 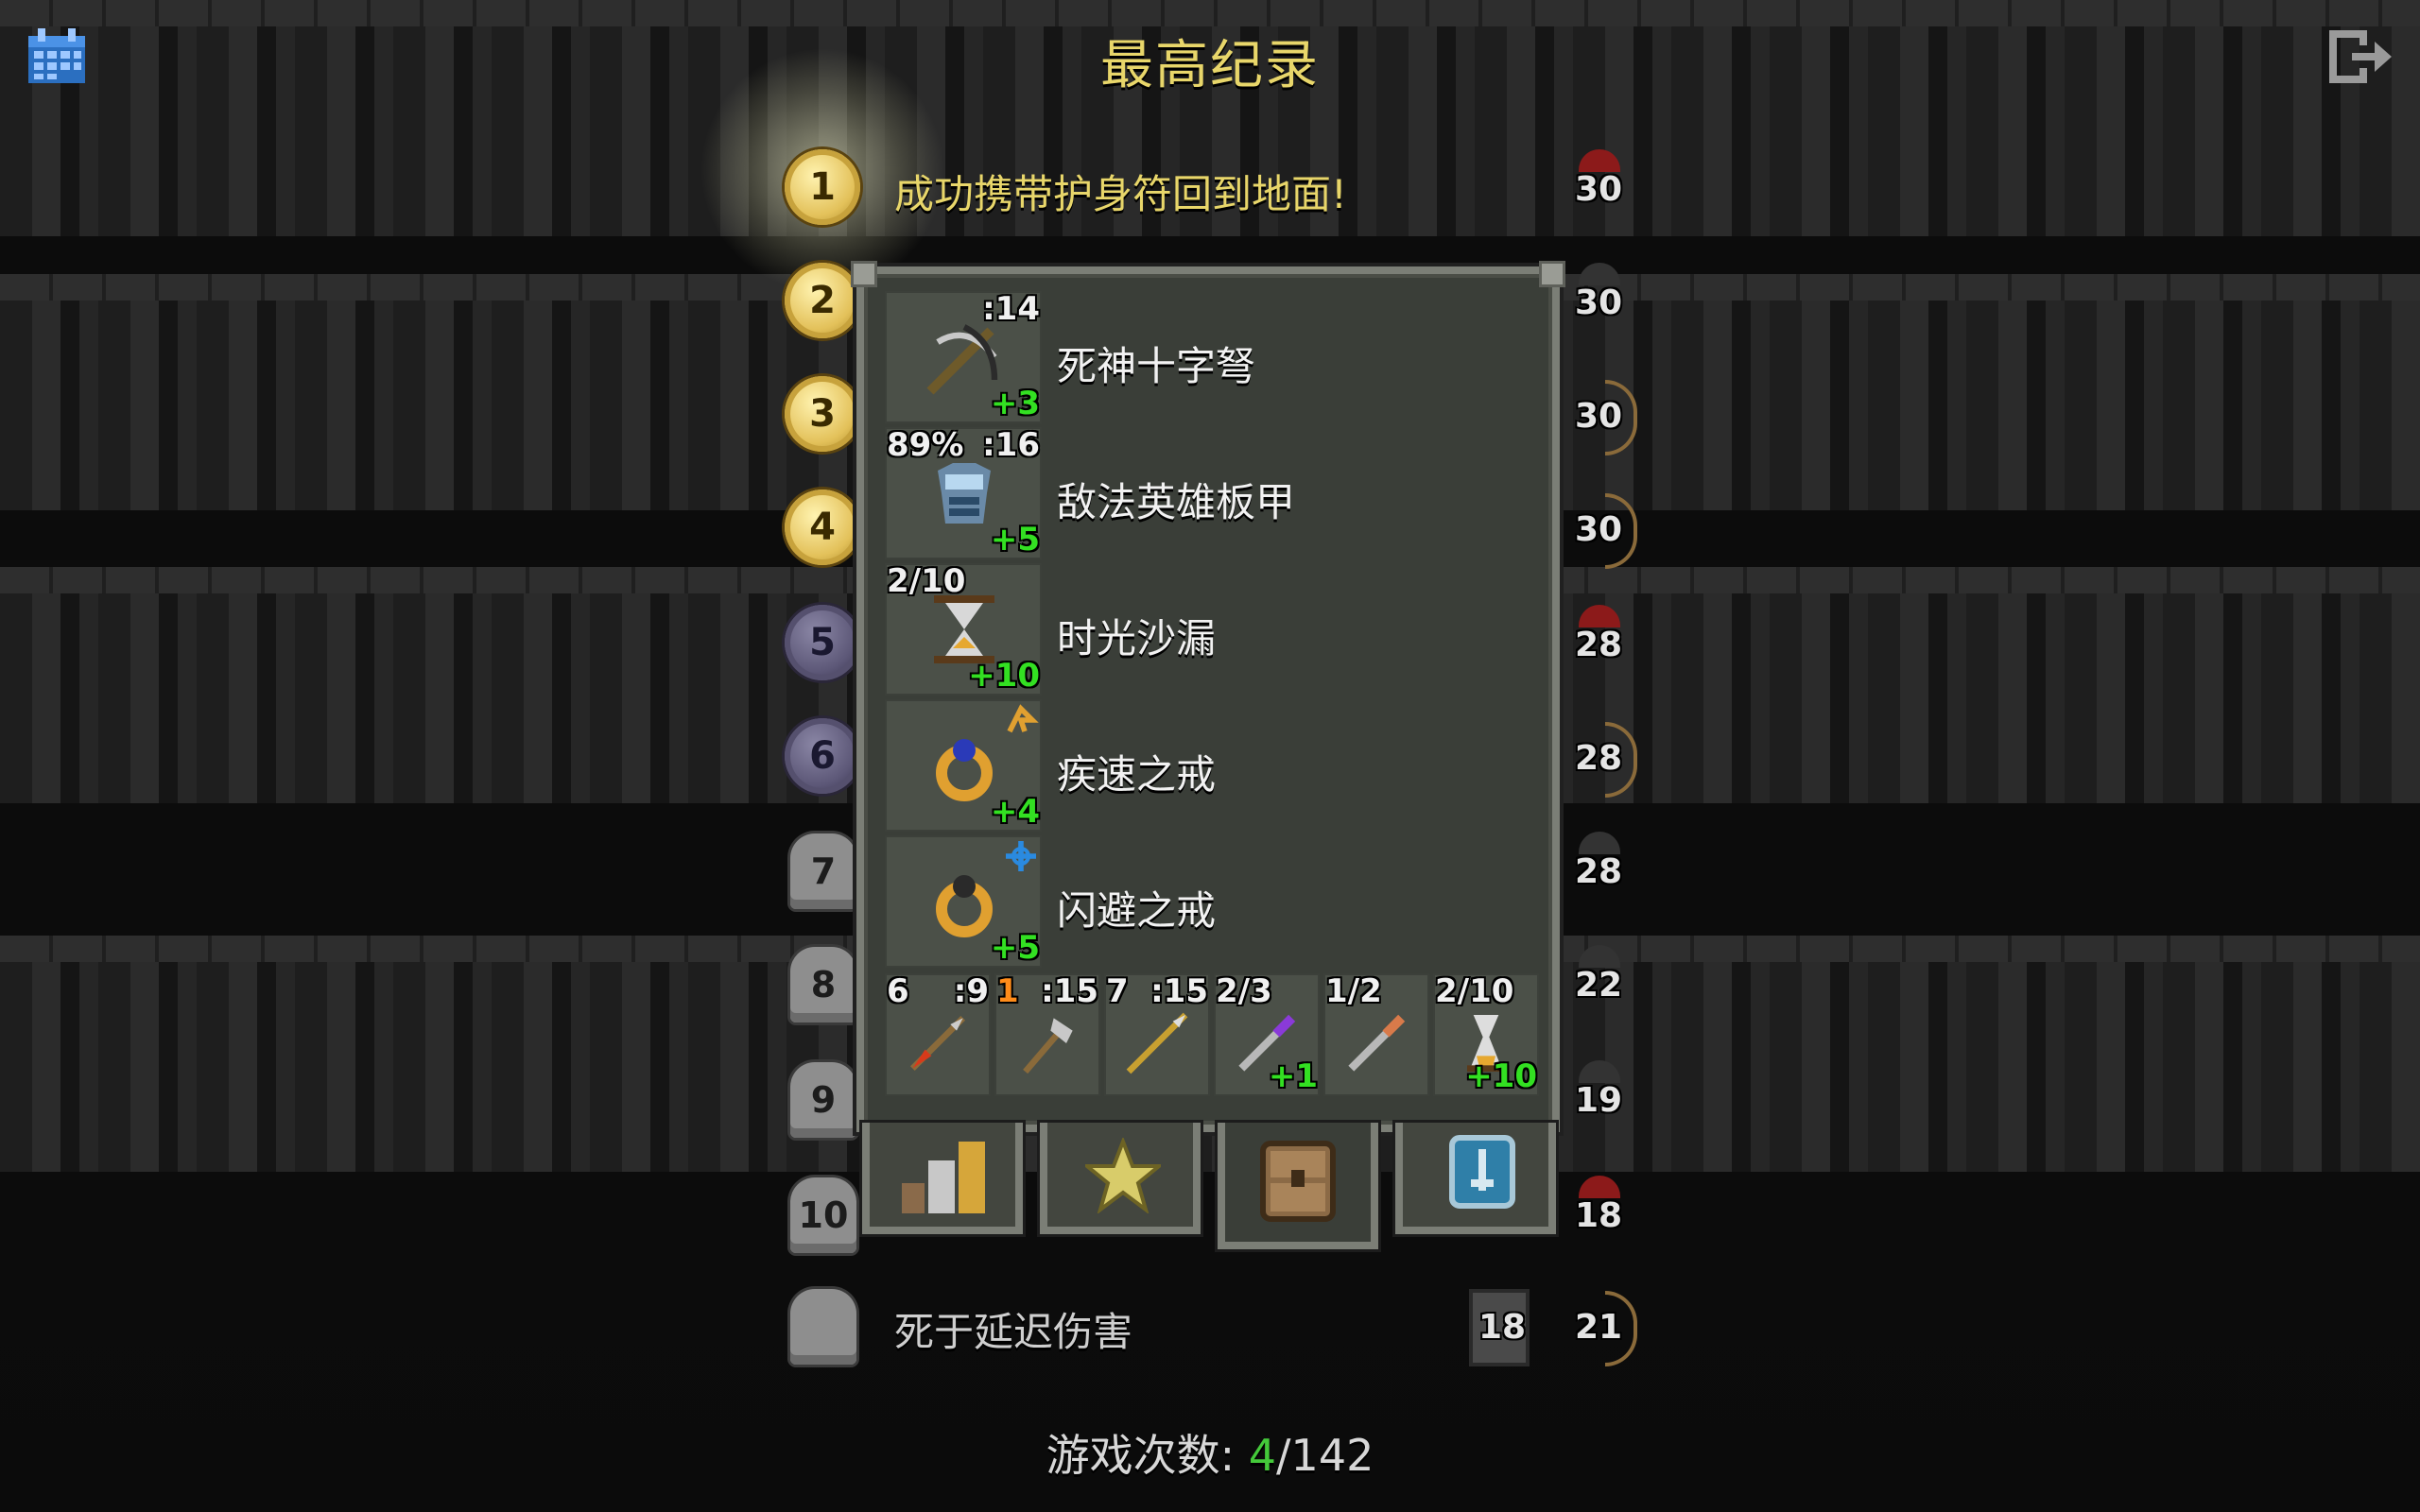 I want to click on wand-copper-icon, so click(x=1376, y=1045).